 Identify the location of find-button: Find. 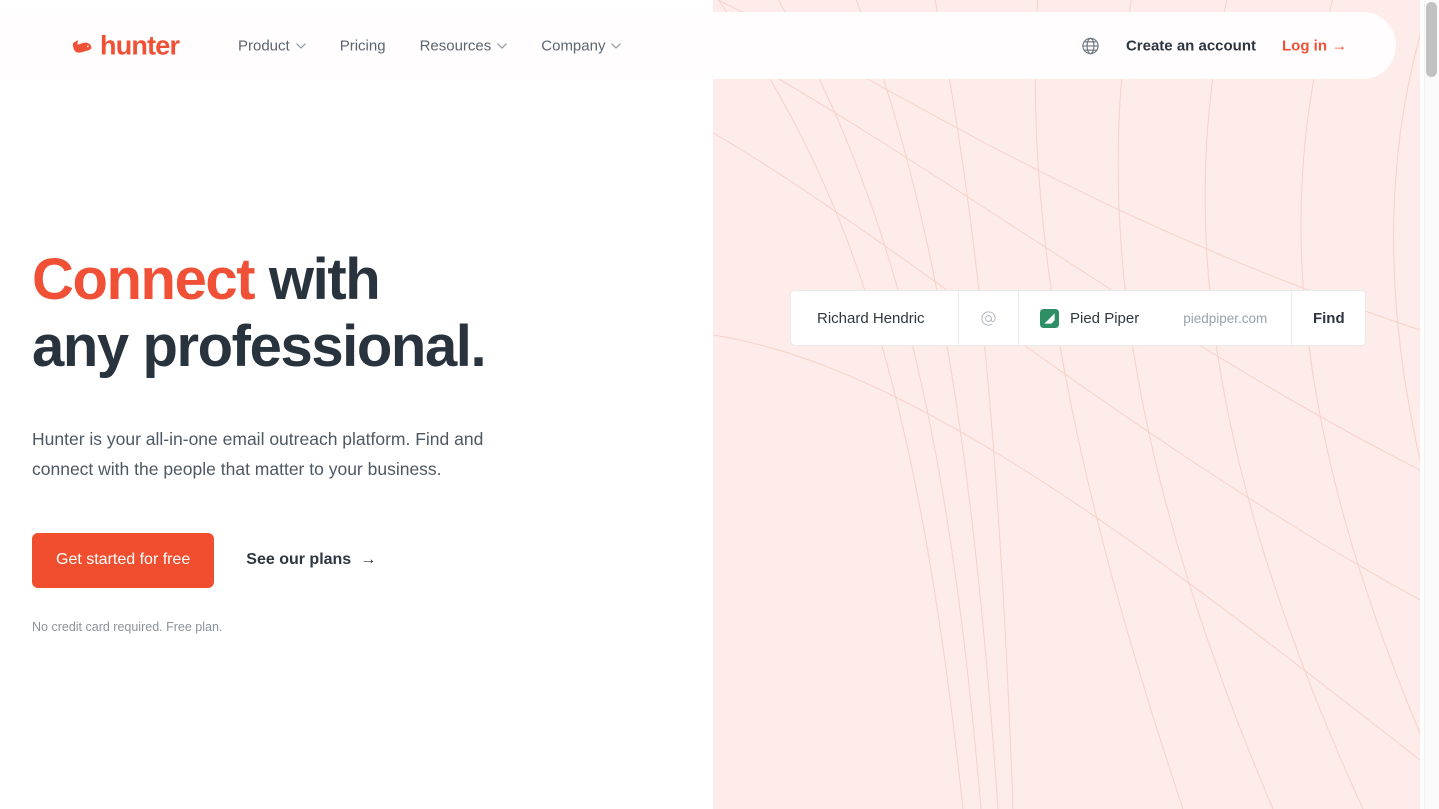
(1328, 318).